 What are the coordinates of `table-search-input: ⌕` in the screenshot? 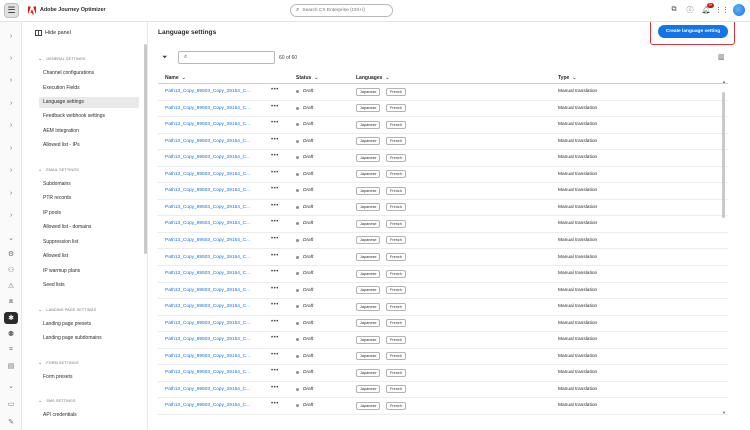 It's located at (226, 57).